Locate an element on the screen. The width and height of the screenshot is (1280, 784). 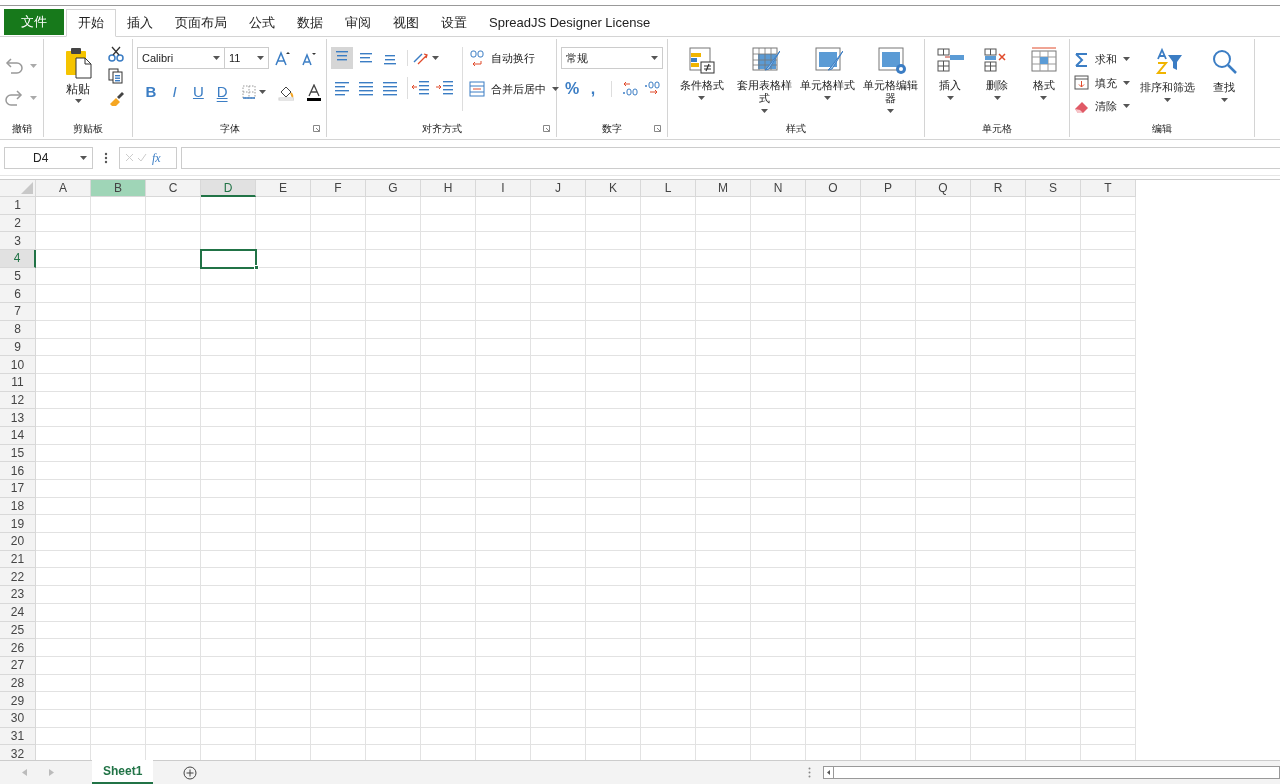
ribbon-large-button: 条件格式 is located at coordinates (701, 72).